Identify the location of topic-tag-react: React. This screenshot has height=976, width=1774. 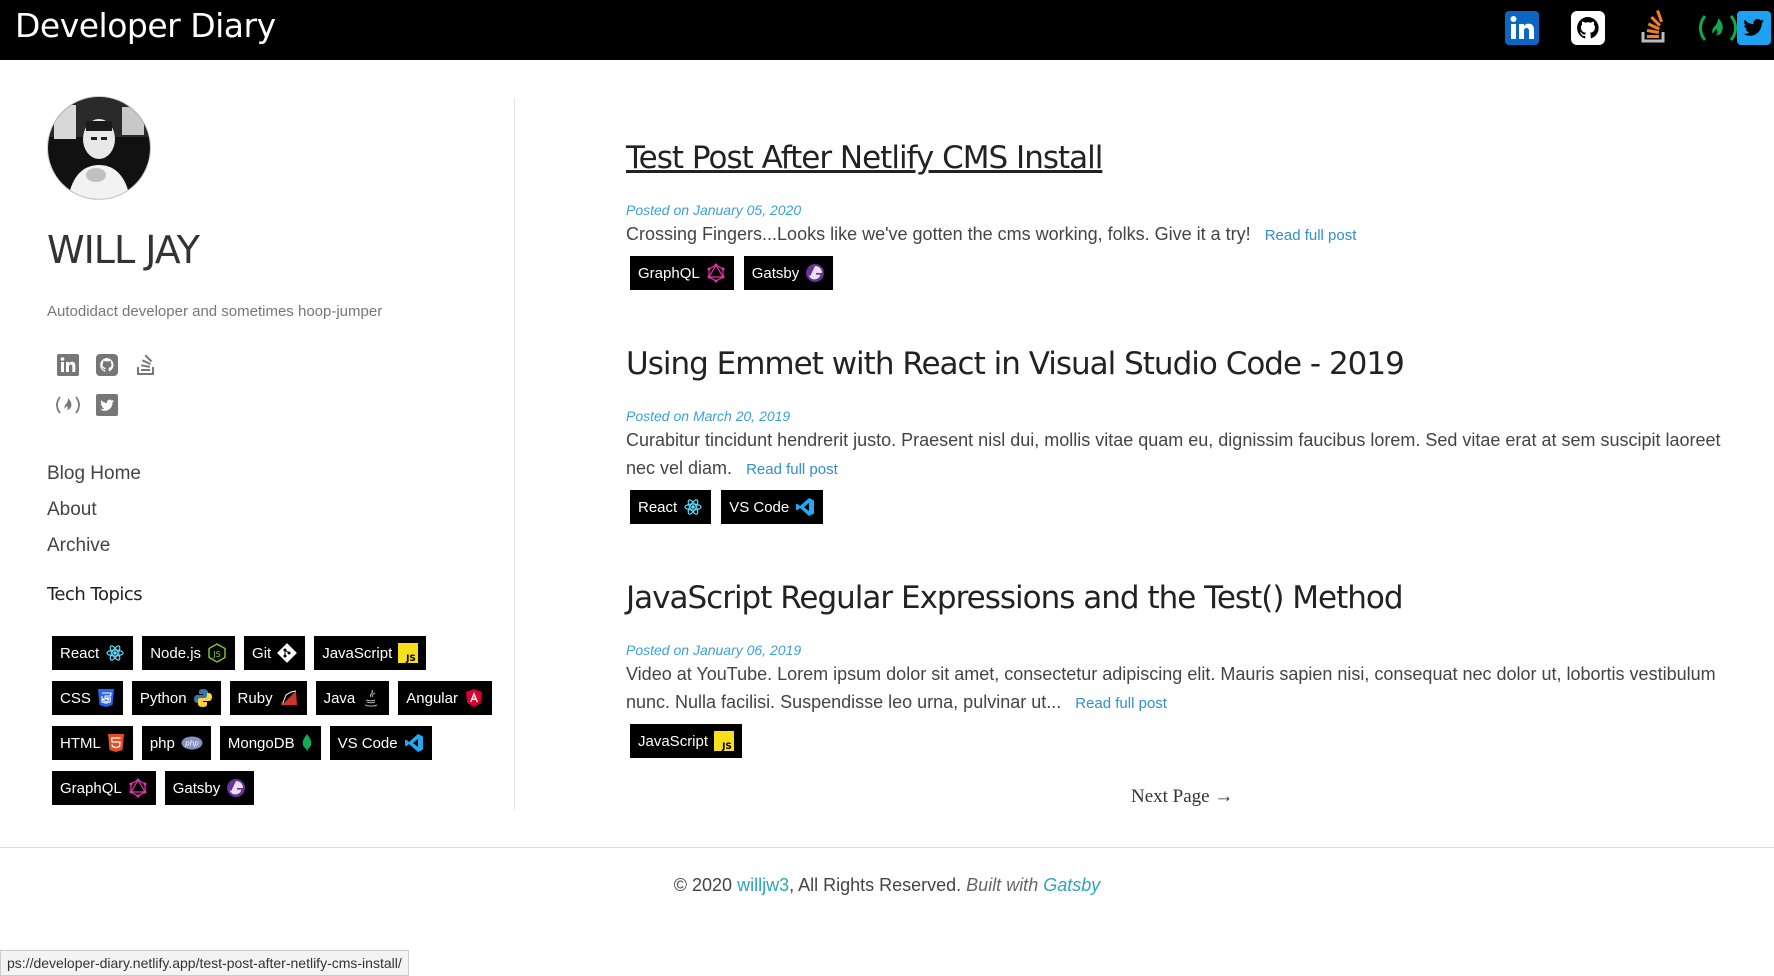
(93, 653).